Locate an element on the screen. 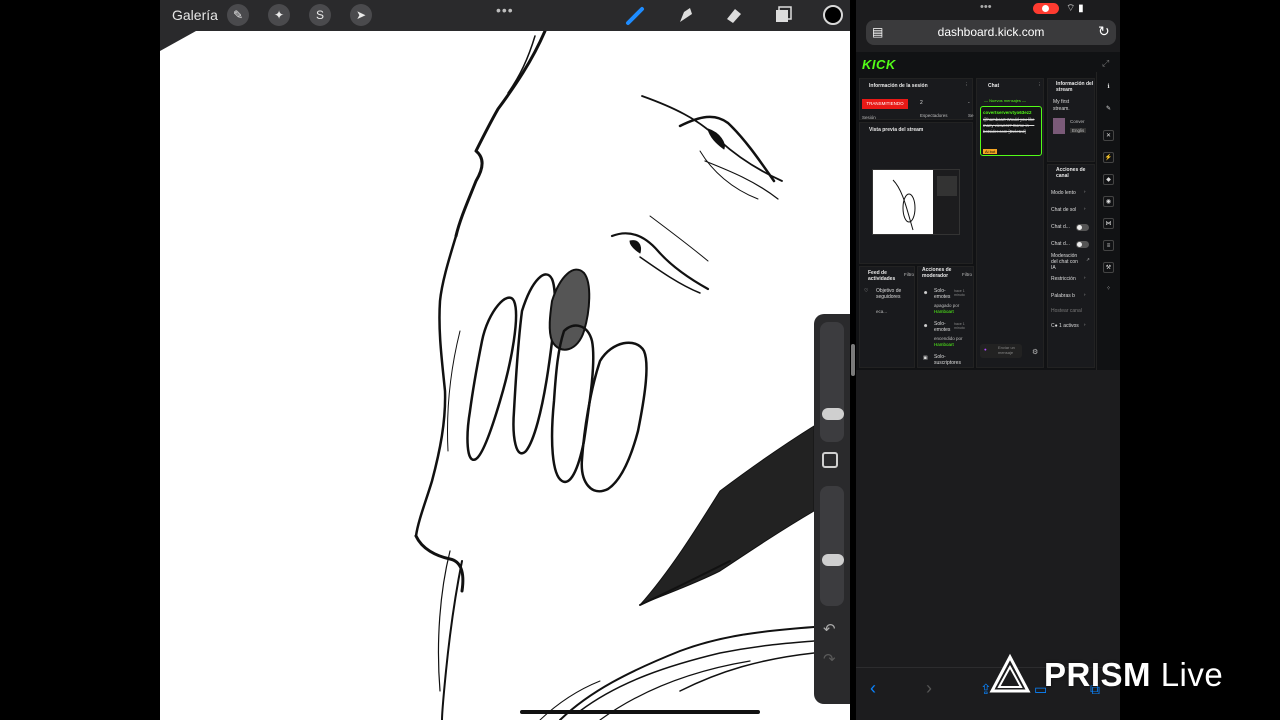  stream-info-title: Información del stream is located at coordinates (1075, 87).